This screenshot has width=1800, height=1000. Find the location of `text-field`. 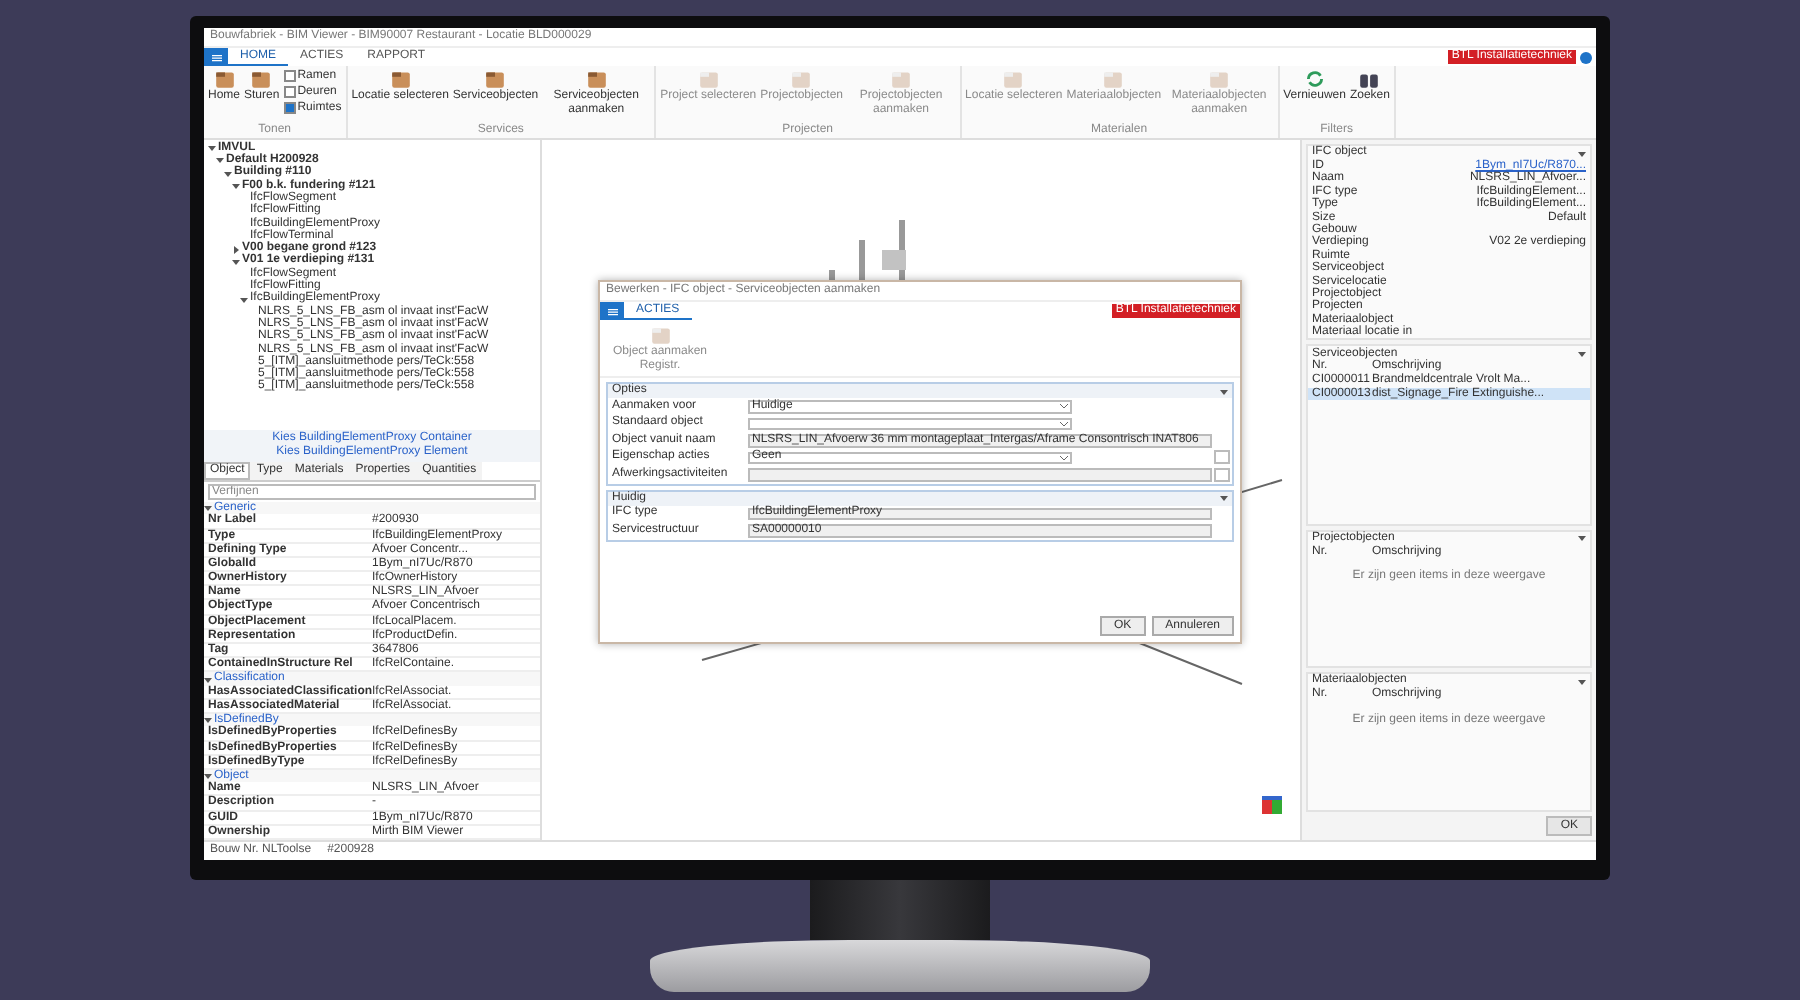

text-field is located at coordinates (980, 474).